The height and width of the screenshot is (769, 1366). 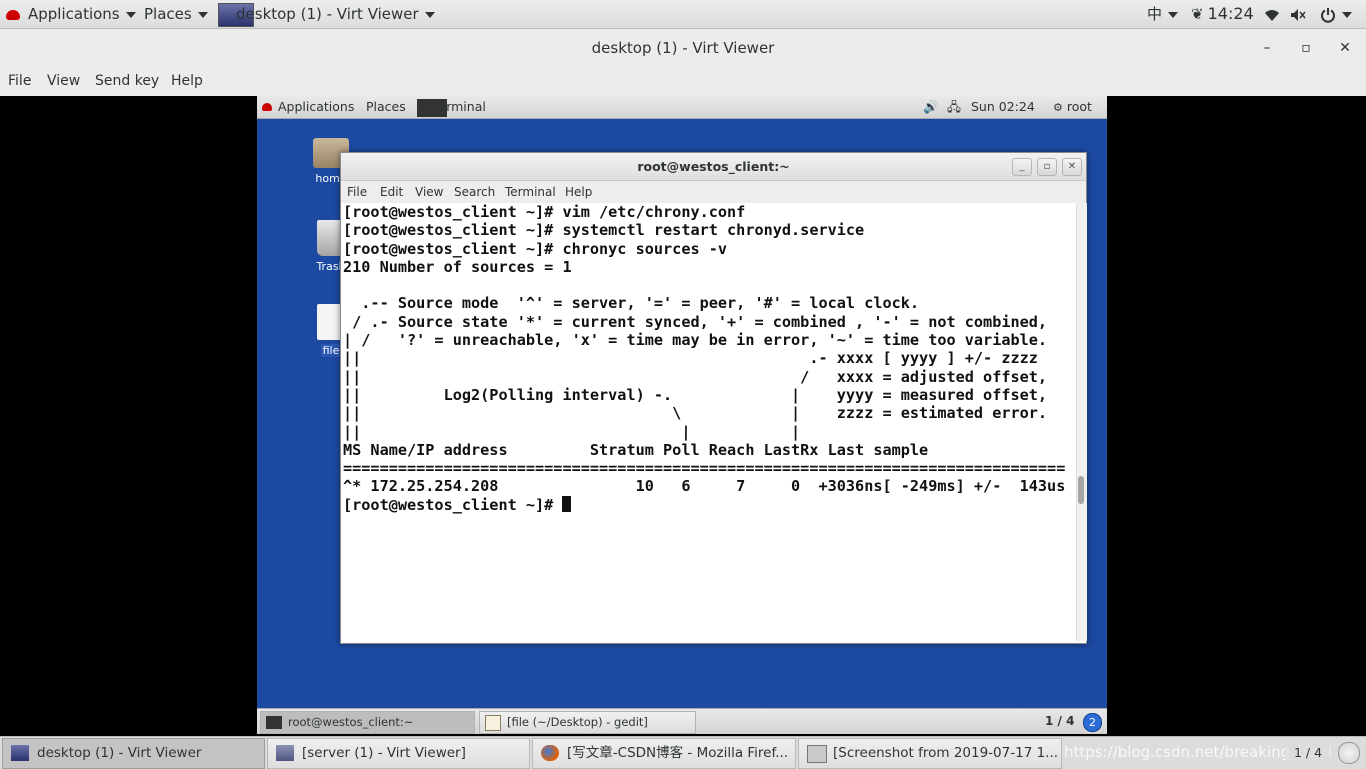 I want to click on window-list-label: desktop (1) - Virt Viewer, so click(x=327, y=14).